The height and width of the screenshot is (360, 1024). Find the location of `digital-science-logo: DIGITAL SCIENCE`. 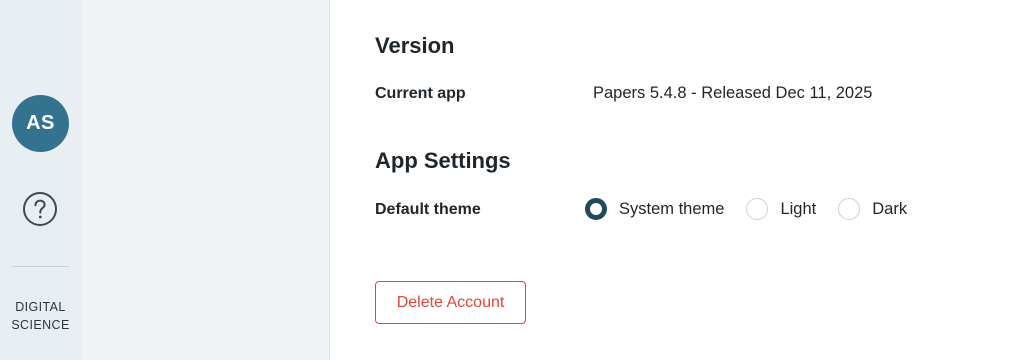

digital-science-logo: DIGITAL SCIENCE is located at coordinates (40, 316).